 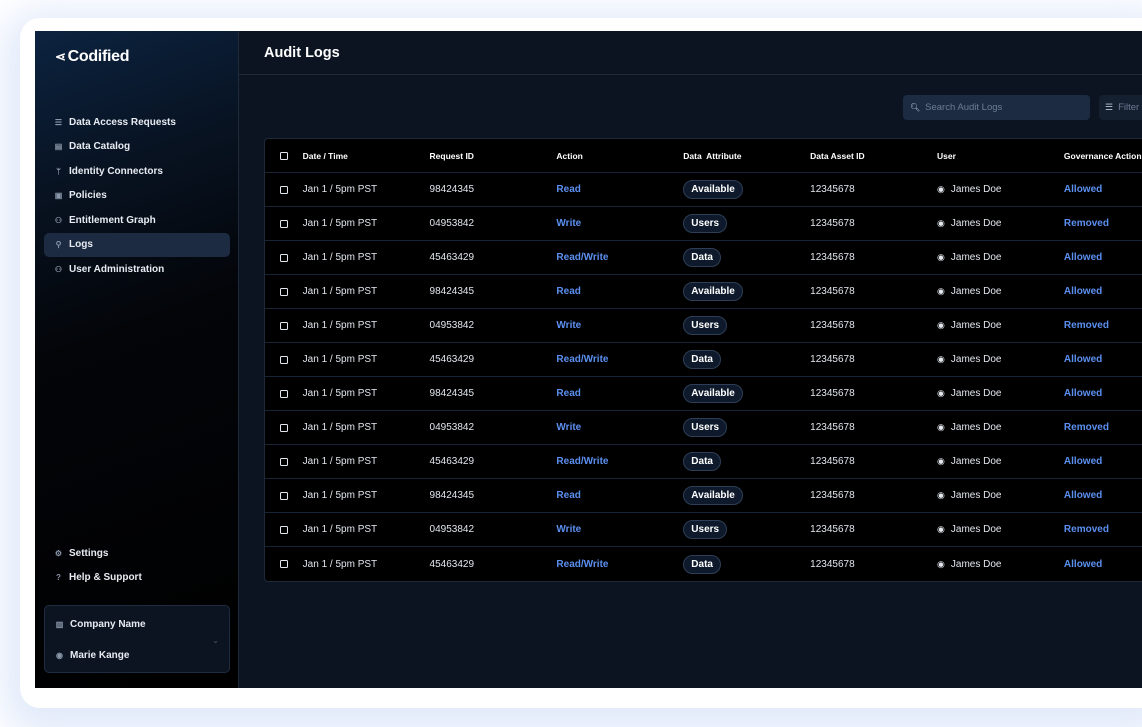 What do you see at coordinates (137, 553) in the screenshot?
I see `sidebar-item-settings: ⚙ Settings` at bounding box center [137, 553].